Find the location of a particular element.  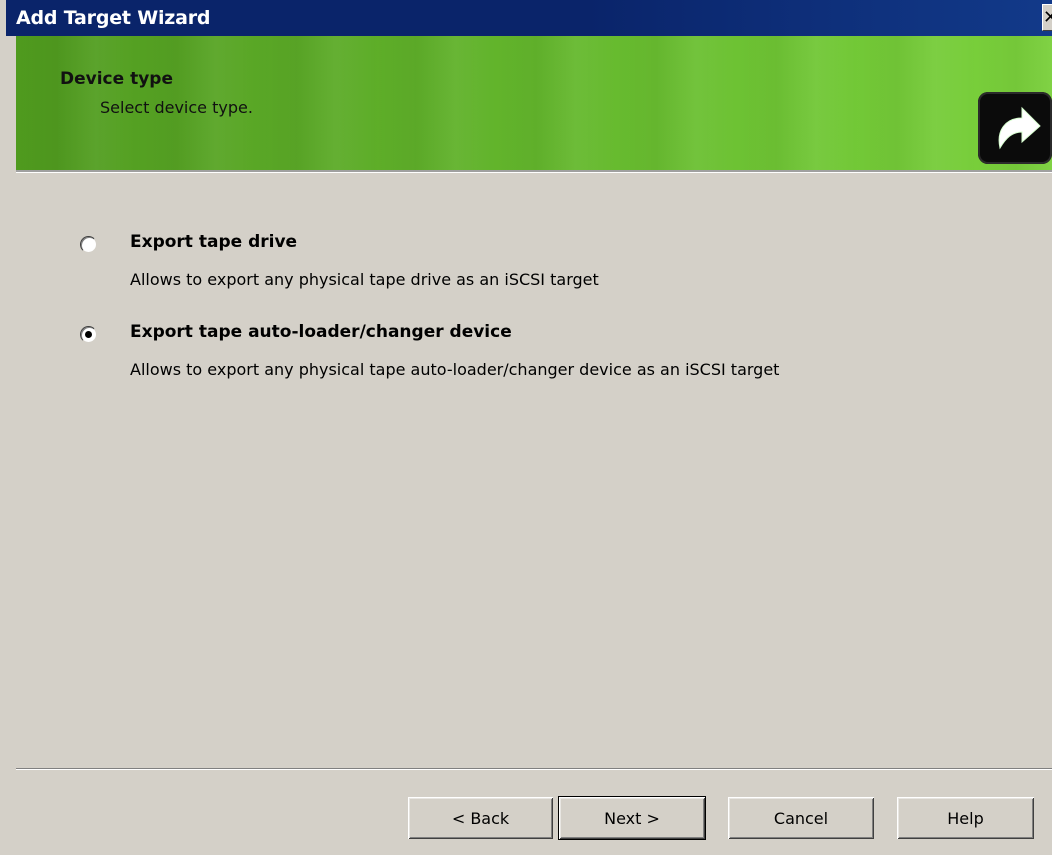

close-icon: ✕ is located at coordinates (1047, 17).